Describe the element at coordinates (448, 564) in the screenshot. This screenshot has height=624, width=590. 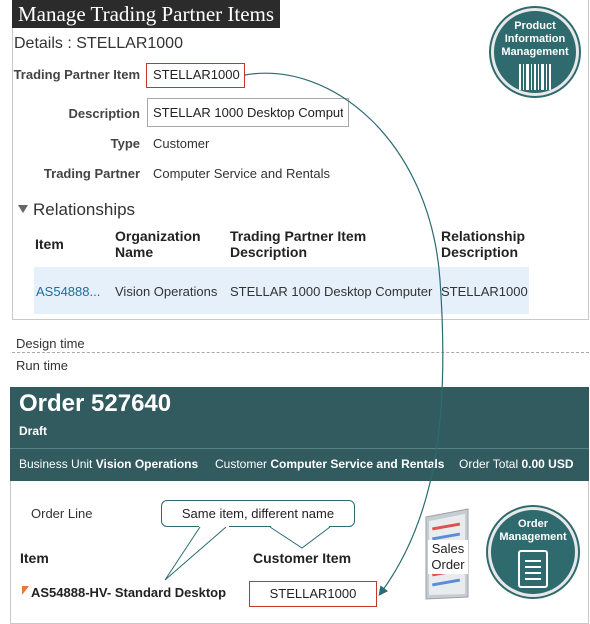
I see `sales-order-line2: Order` at that location.